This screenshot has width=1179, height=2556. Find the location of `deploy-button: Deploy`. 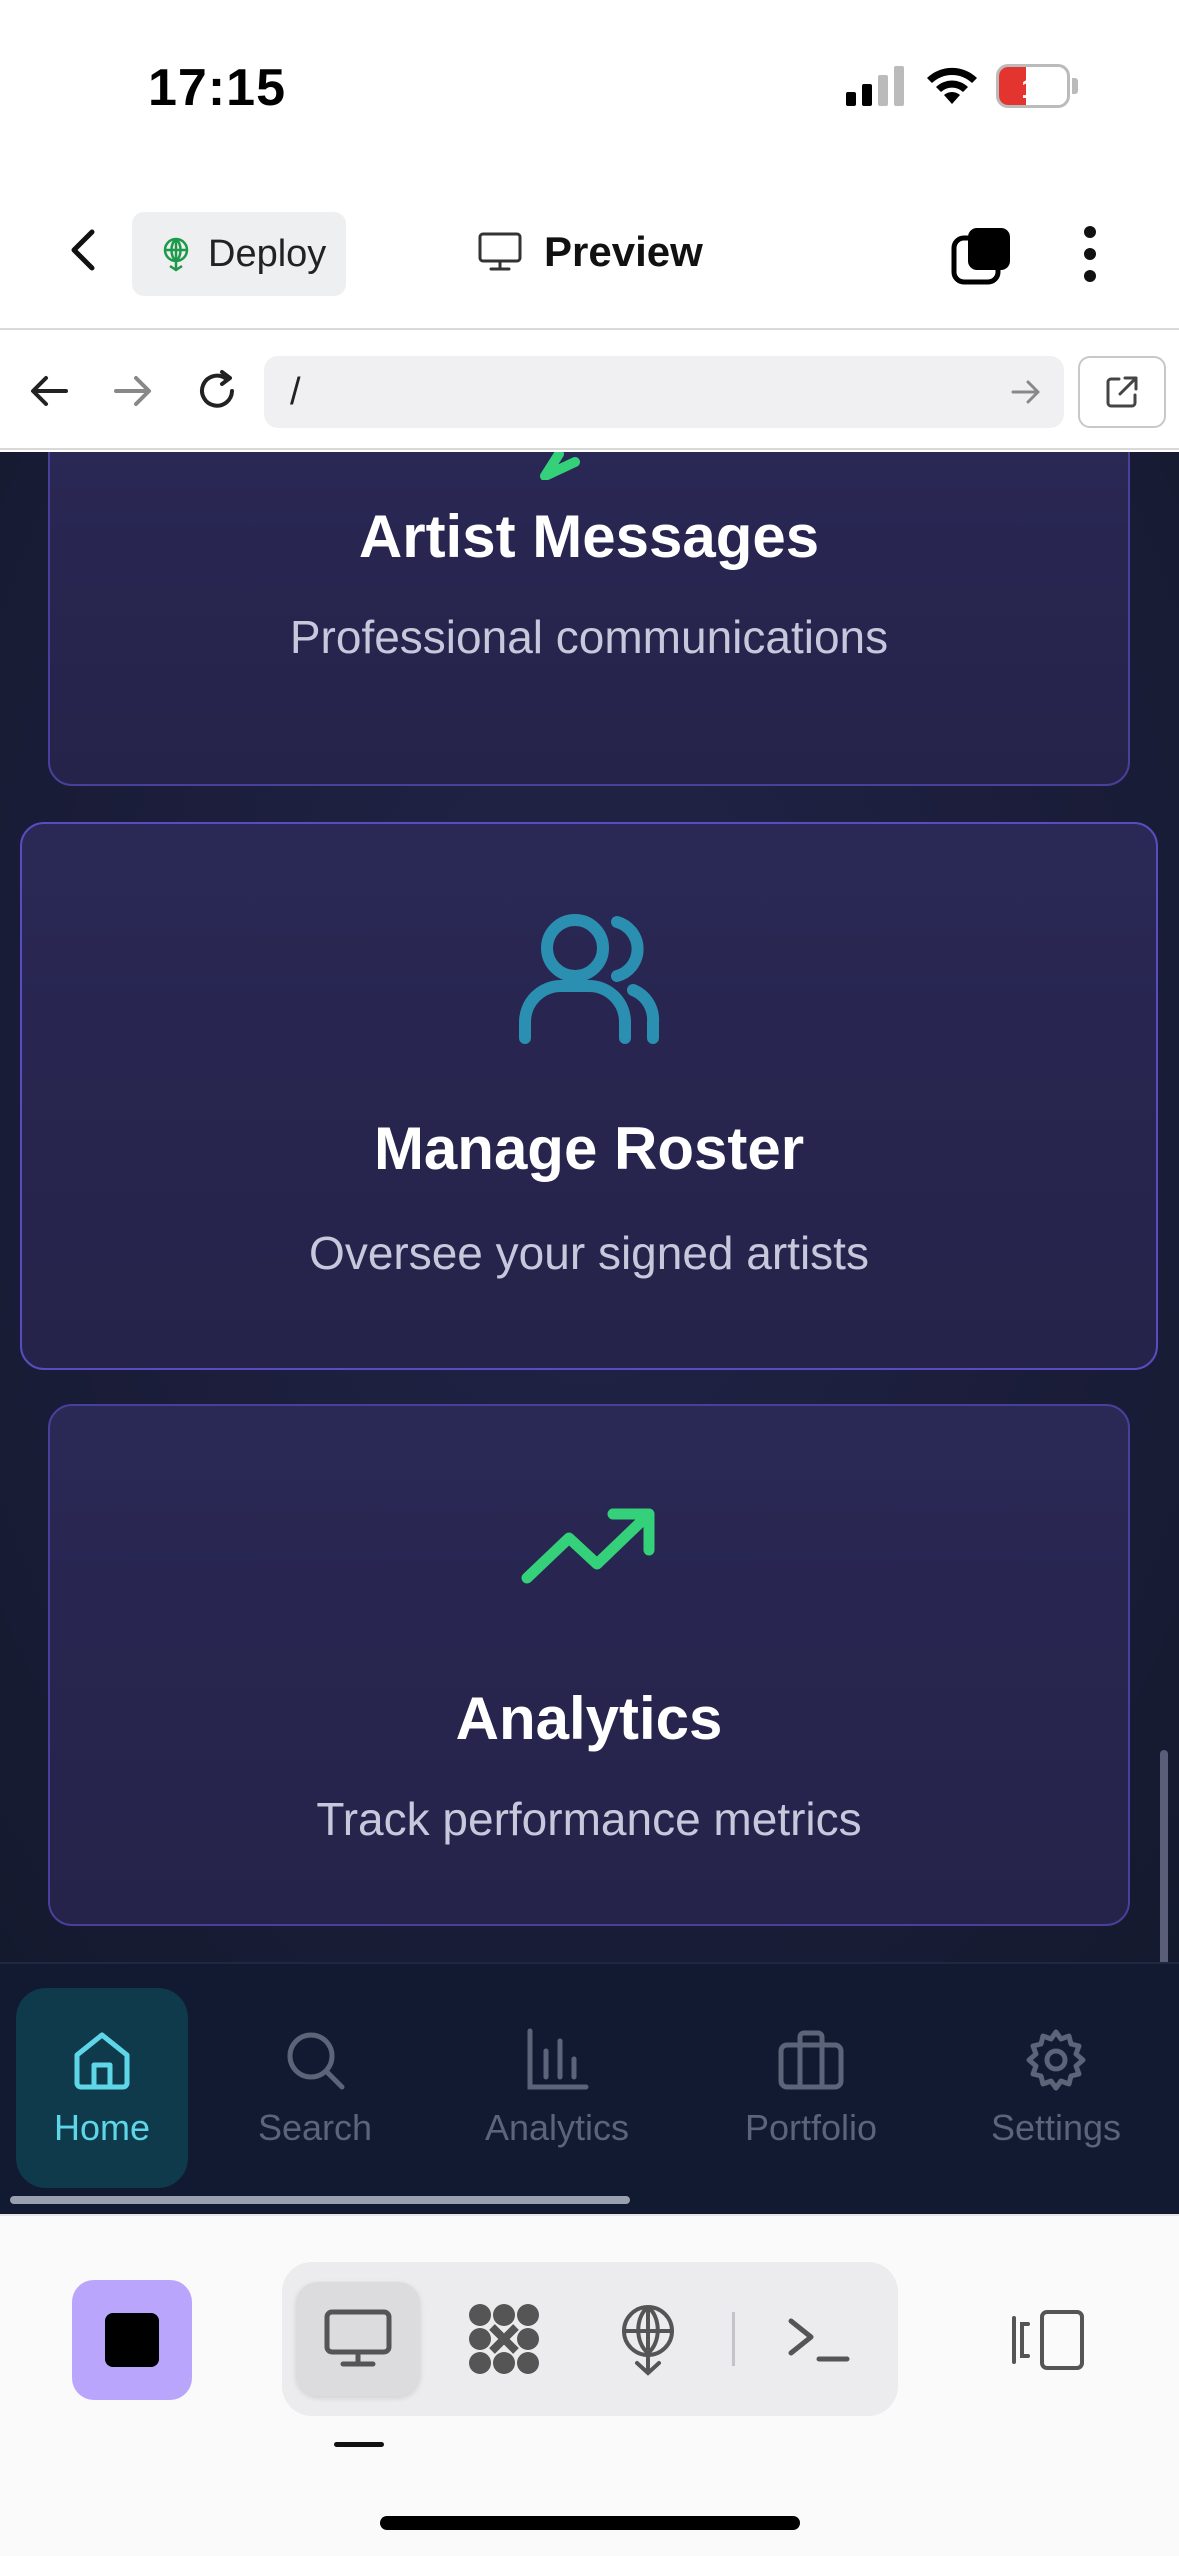

deploy-button: Deploy is located at coordinates (239, 254).